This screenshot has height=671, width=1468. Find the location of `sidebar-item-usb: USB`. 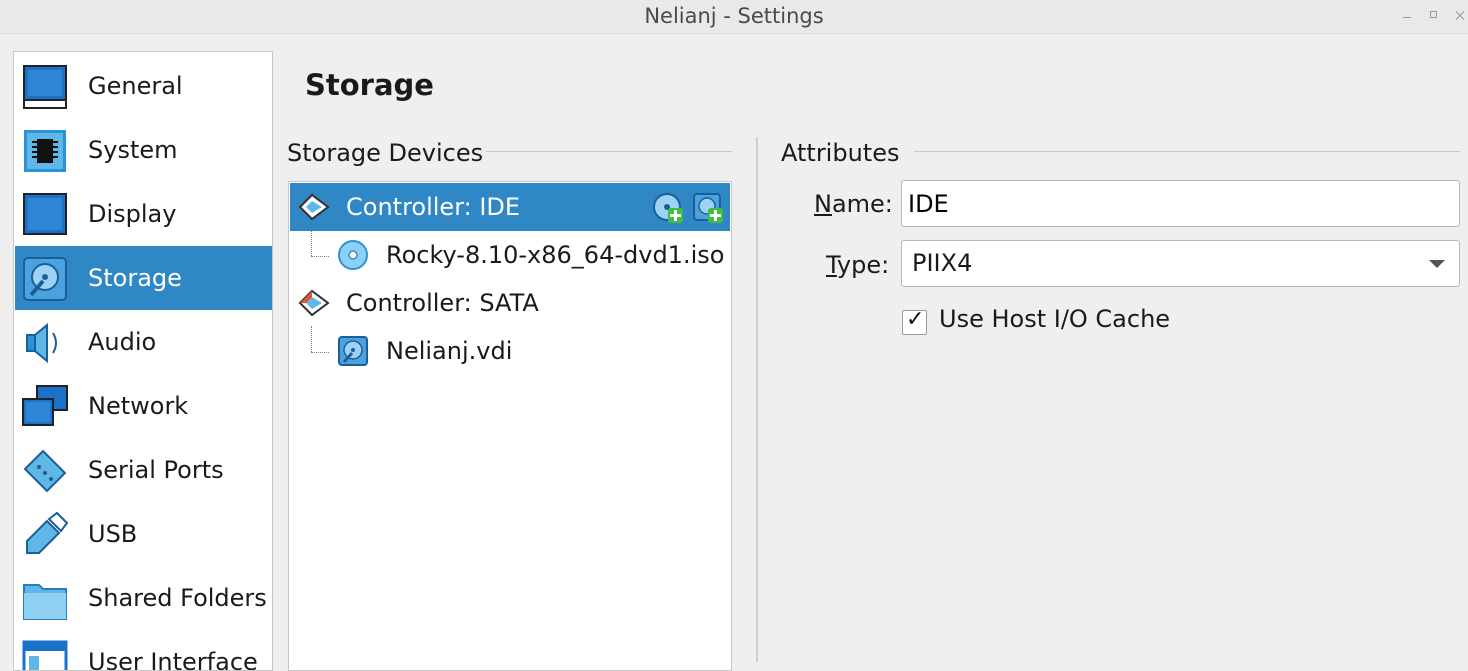

sidebar-item-usb: USB is located at coordinates (143, 534).